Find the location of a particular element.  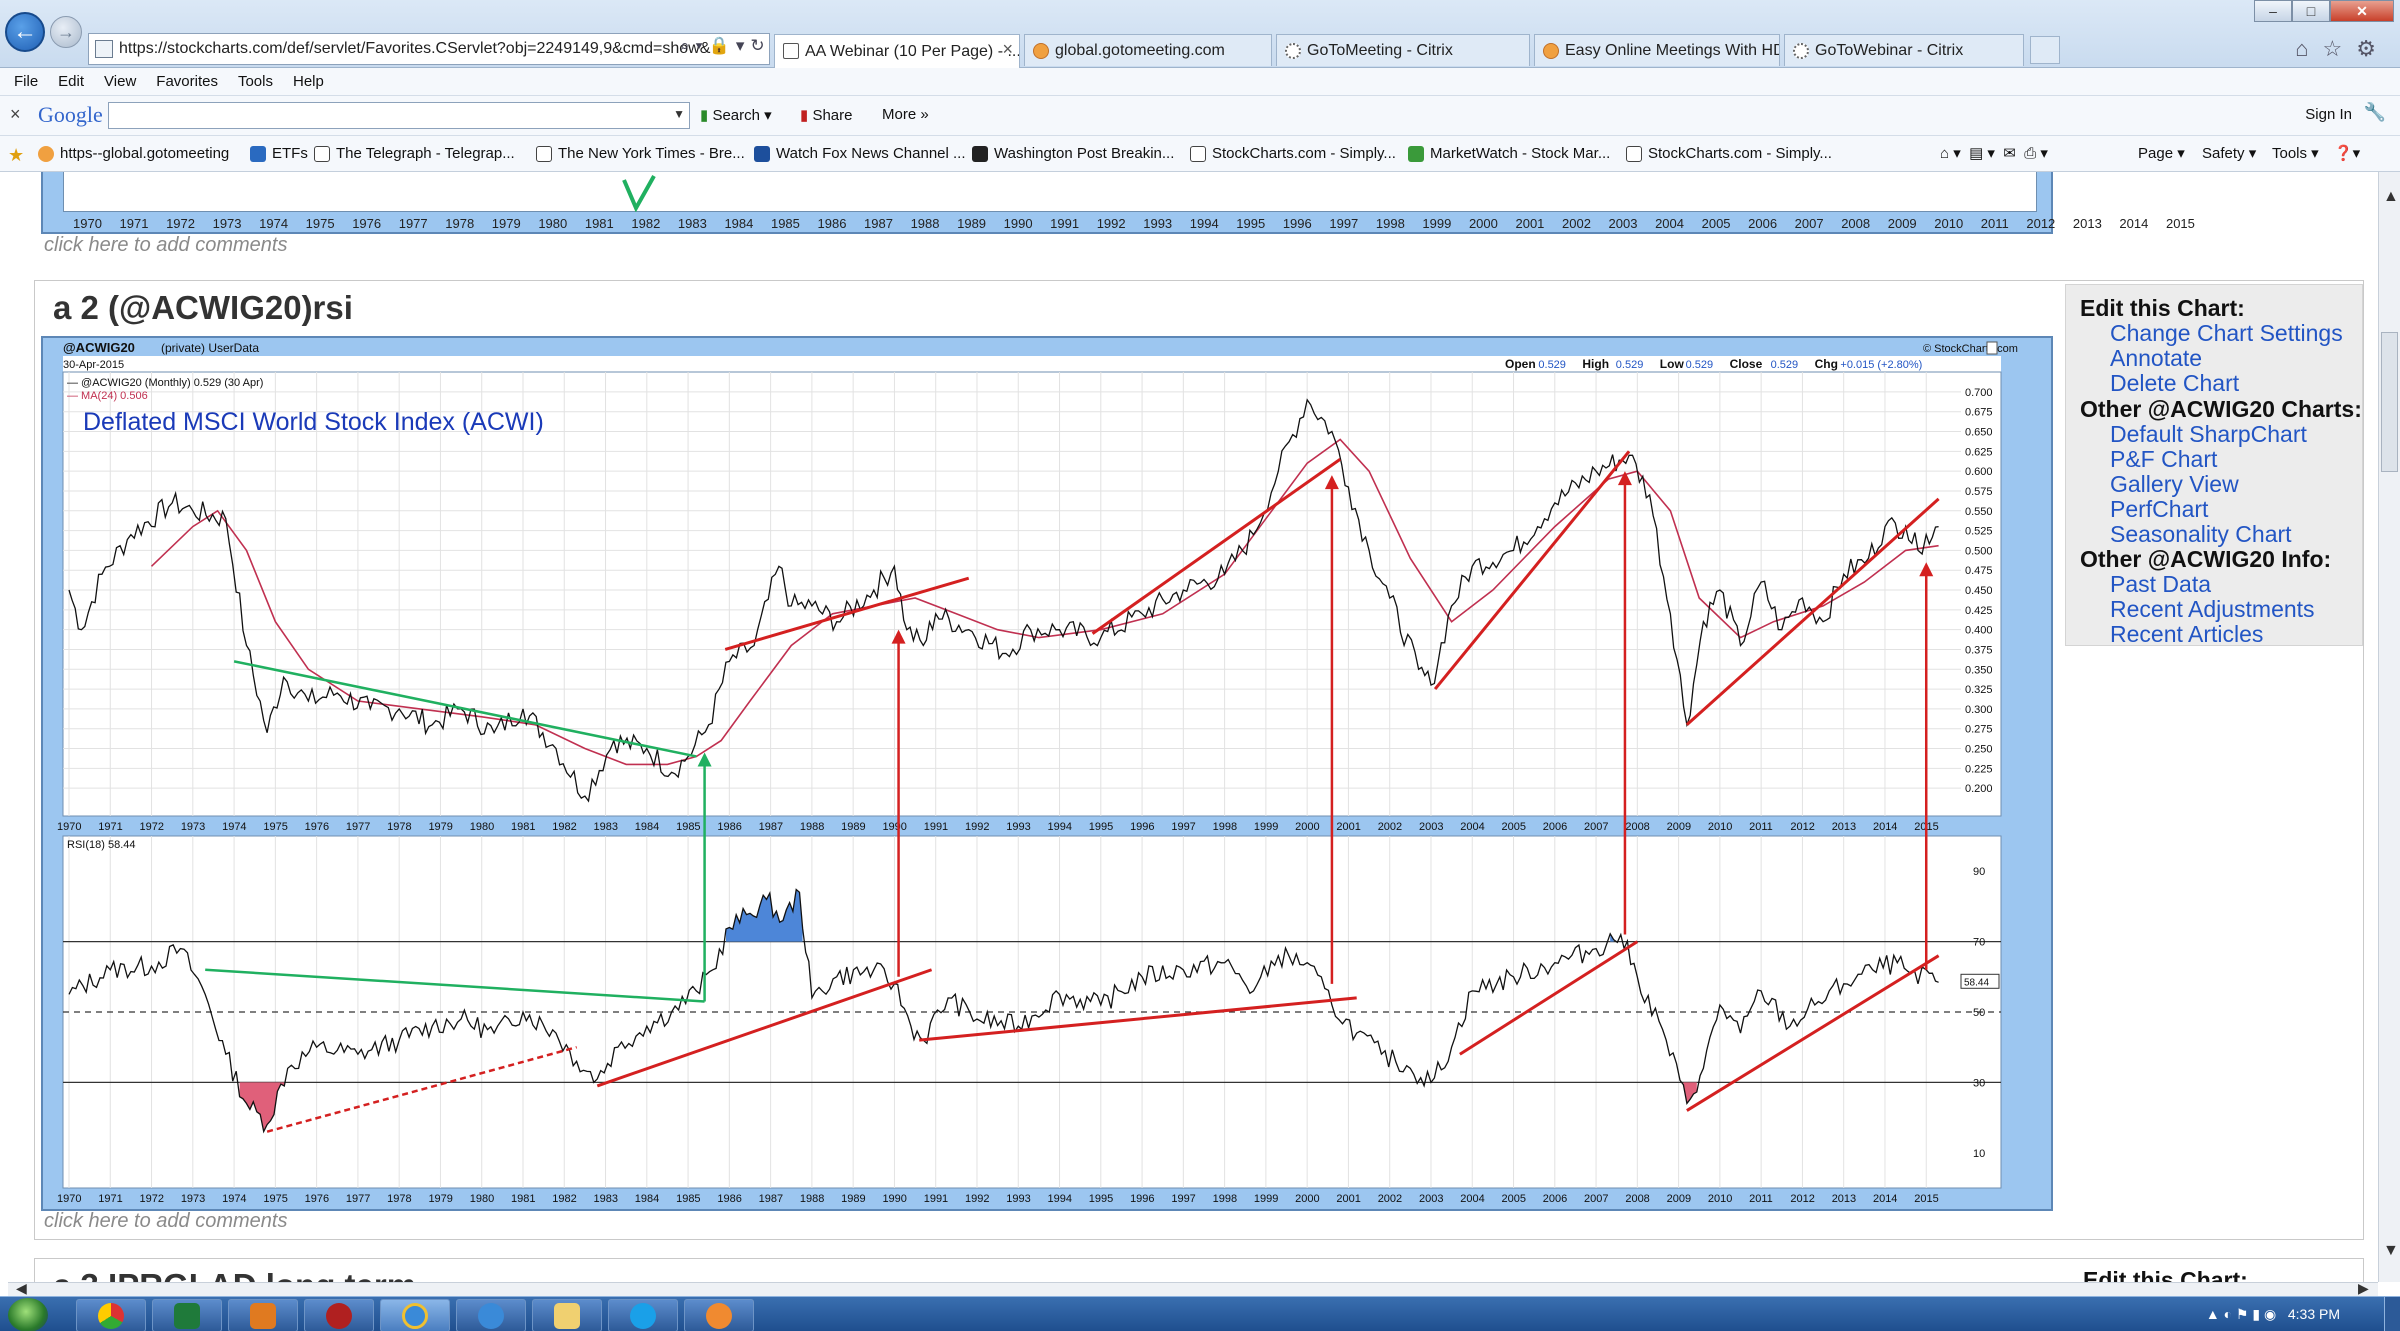

gotomeeting-icon is located at coordinates (1041, 51).